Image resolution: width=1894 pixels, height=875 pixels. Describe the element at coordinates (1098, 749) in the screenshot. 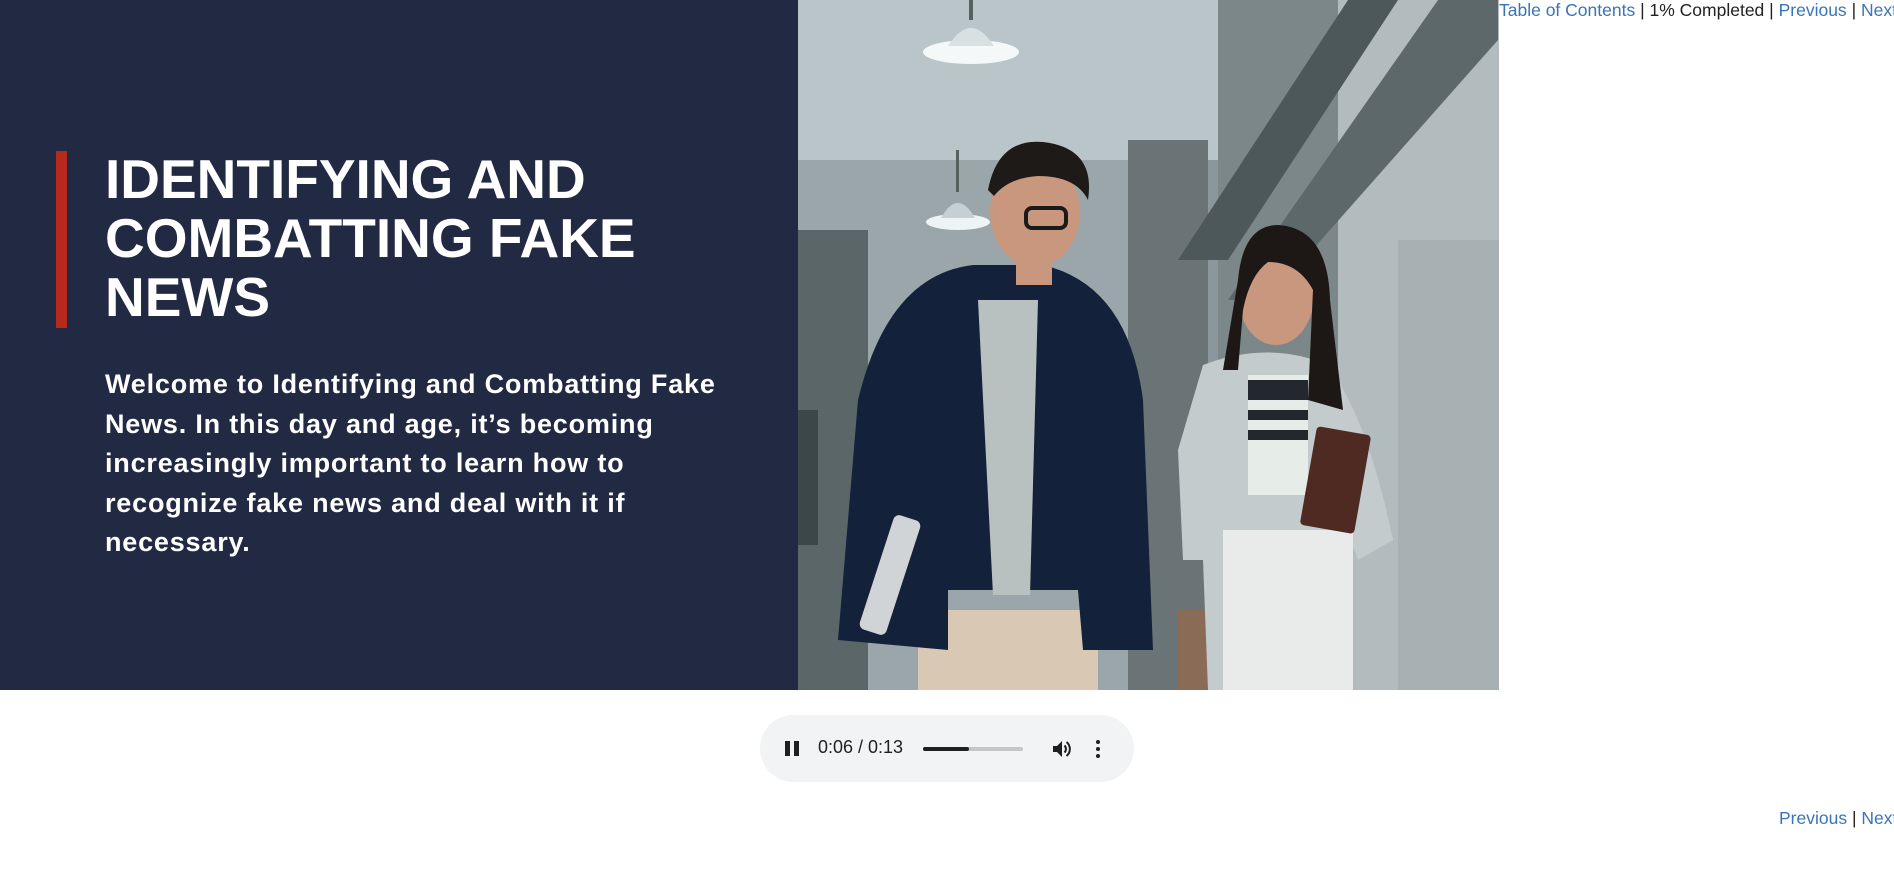

I see `more-vert-icon` at that location.